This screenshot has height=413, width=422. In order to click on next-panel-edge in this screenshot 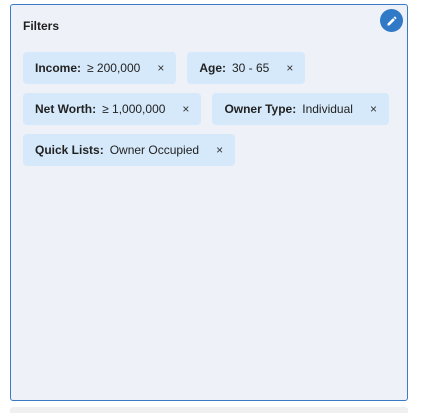, I will do `click(209, 410)`.